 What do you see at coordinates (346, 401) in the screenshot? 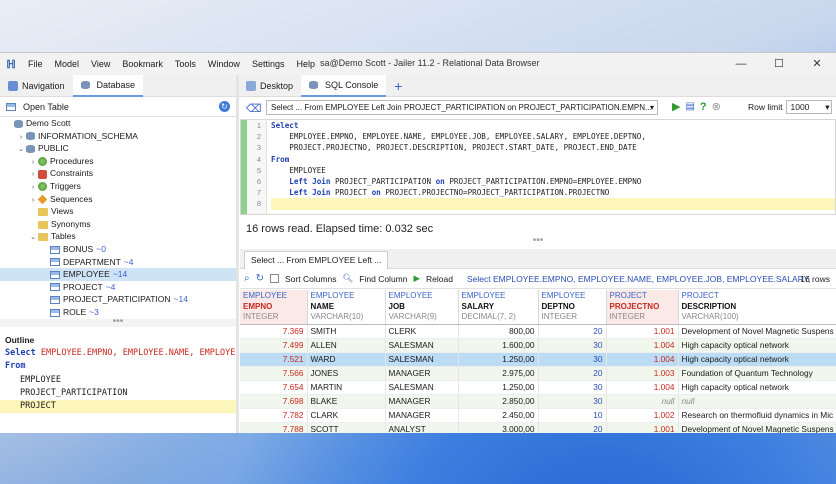
I see `table-cell: BLAKE` at bounding box center [346, 401].